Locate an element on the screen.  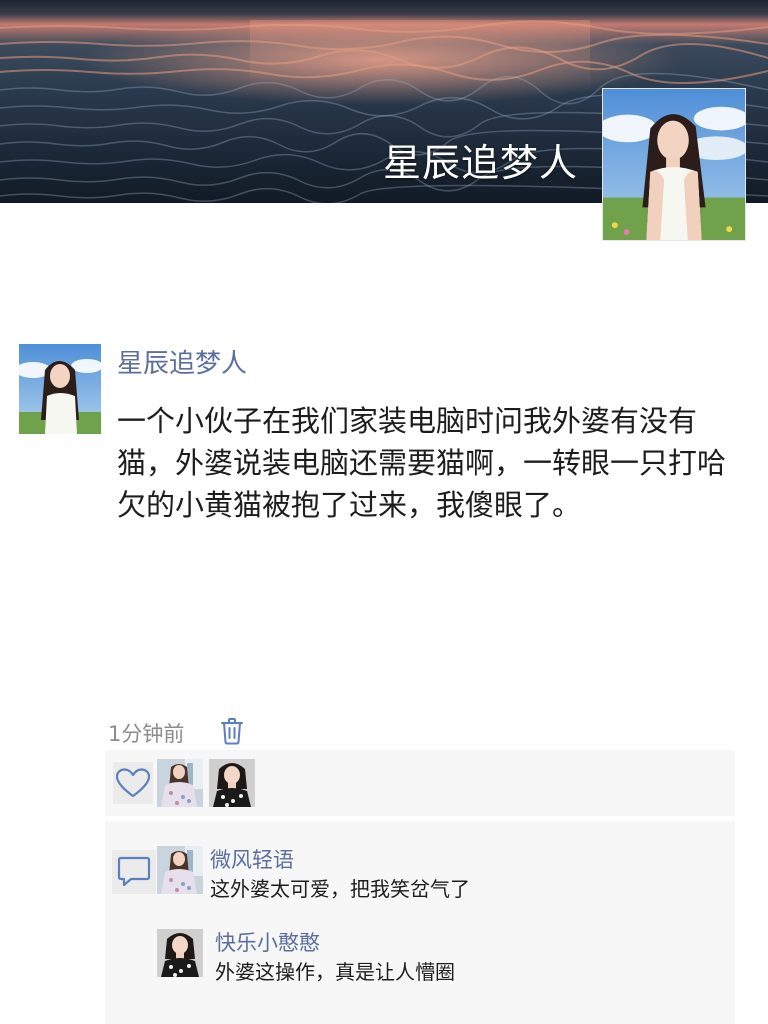
post-timestamp: 1分钟前 is located at coordinates (146, 734).